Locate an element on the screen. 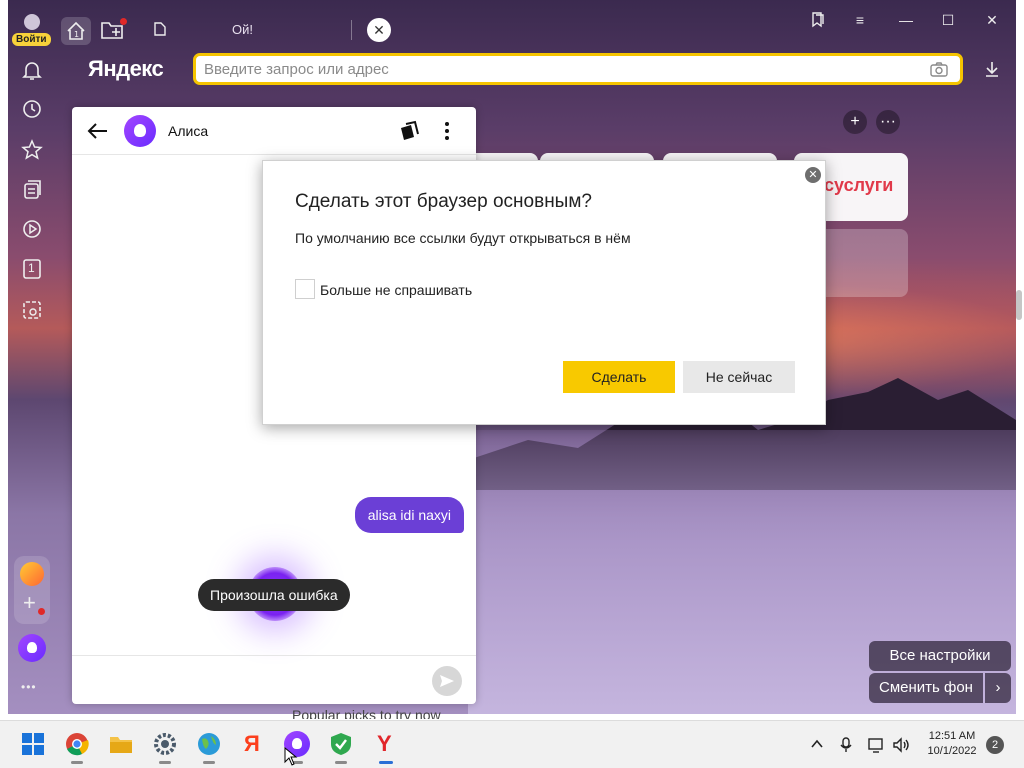 This screenshot has height=768, width=1024. yandex-app-icon: Я is located at coordinates (253, 744).